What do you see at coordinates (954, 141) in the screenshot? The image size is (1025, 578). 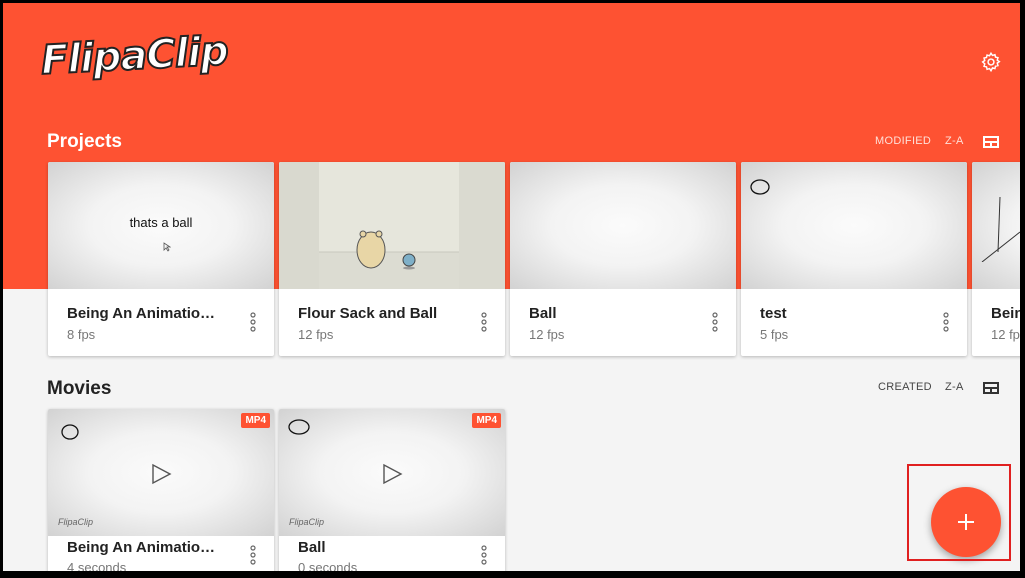 I see `projects-sort-order: Z-A` at bounding box center [954, 141].